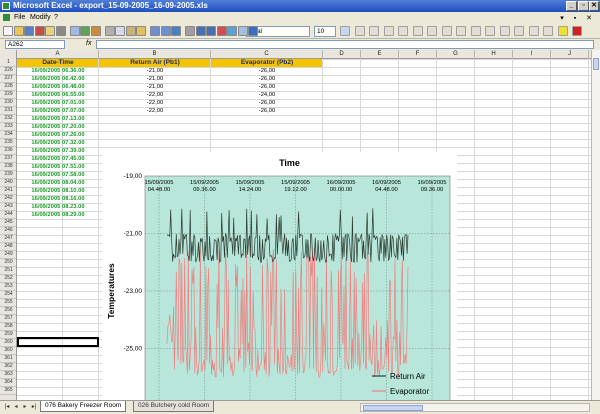 This screenshot has height=414, width=600. What do you see at coordinates (95, 31) in the screenshot?
I see `research-icon` at bounding box center [95, 31].